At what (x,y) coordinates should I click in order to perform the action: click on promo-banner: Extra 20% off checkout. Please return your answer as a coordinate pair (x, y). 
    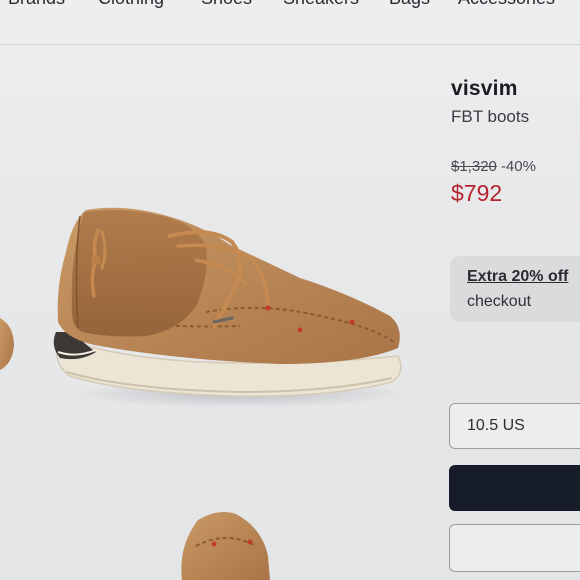
    Looking at the image, I should click on (515, 289).